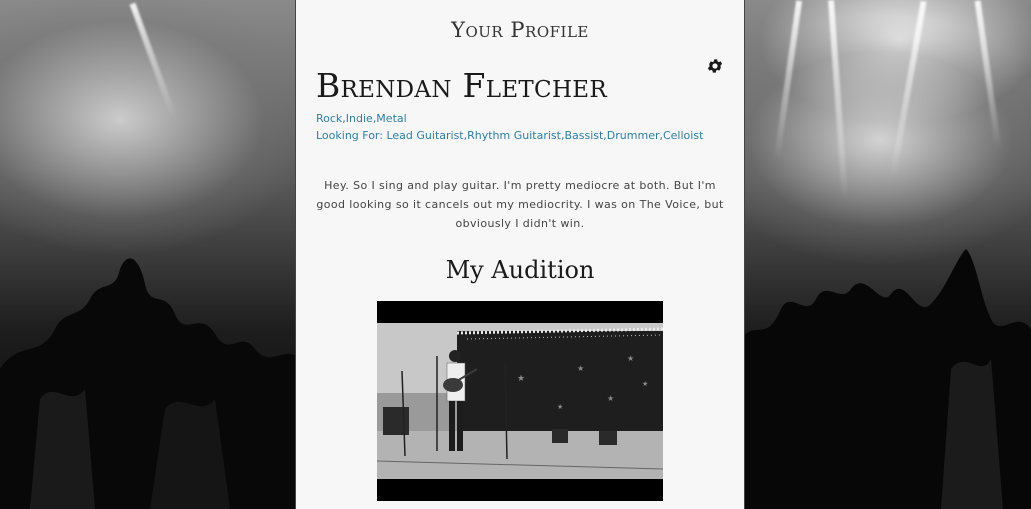 The image size is (1031, 509). Describe the element at coordinates (520, 270) in the screenshot. I see `audition-heading: My Audition` at that location.